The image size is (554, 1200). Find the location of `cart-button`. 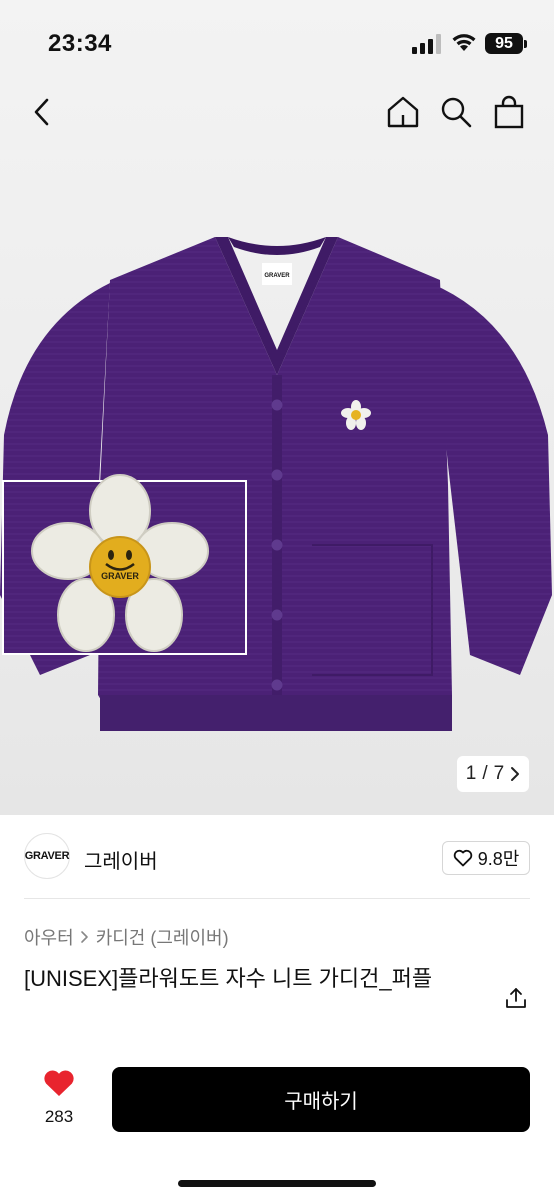

cart-button is located at coordinates (509, 112).